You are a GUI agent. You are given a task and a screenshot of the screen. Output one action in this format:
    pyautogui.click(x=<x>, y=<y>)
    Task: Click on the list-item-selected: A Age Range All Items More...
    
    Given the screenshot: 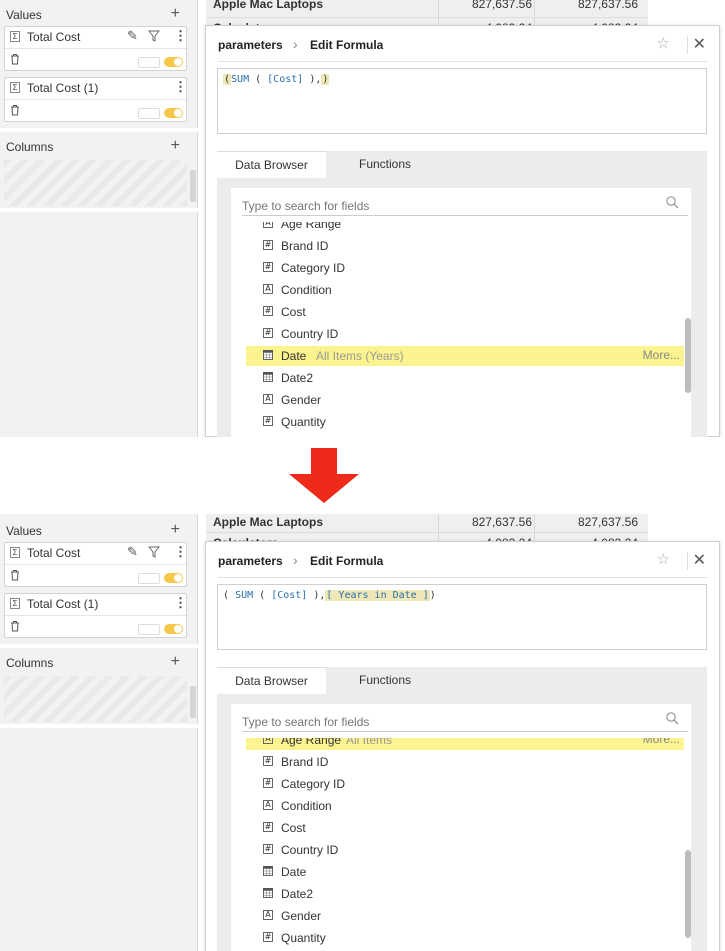 What is the action you would take?
    pyautogui.click(x=465, y=744)
    